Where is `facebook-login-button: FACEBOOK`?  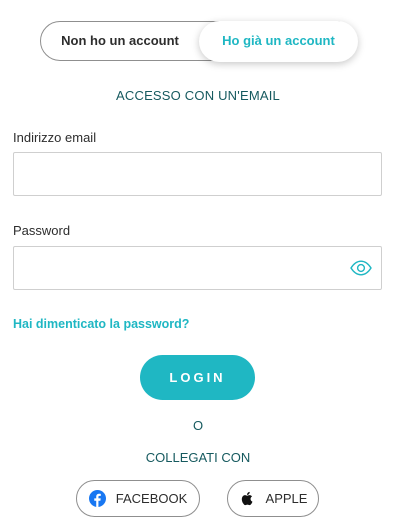
facebook-login-button: FACEBOOK is located at coordinates (138, 498).